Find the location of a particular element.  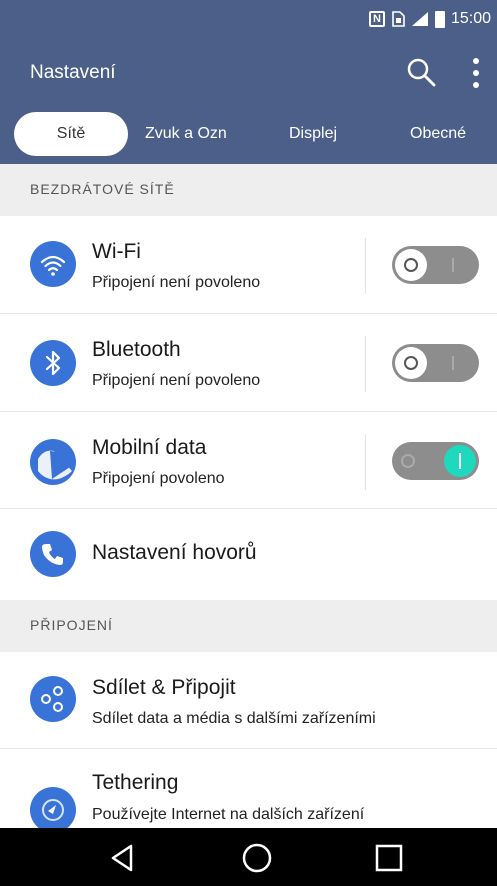

row-subtitle: Připojení povoleno is located at coordinates (158, 478).